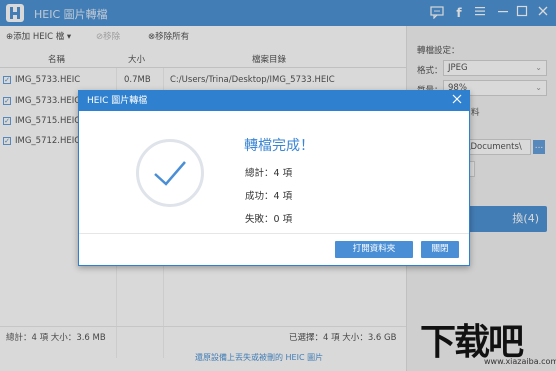 Image resolution: width=556 pixels, height=371 pixels. Describe the element at coordinates (279, 146) in the screenshot. I see `dialog-heading: 轉檔完成！` at that location.